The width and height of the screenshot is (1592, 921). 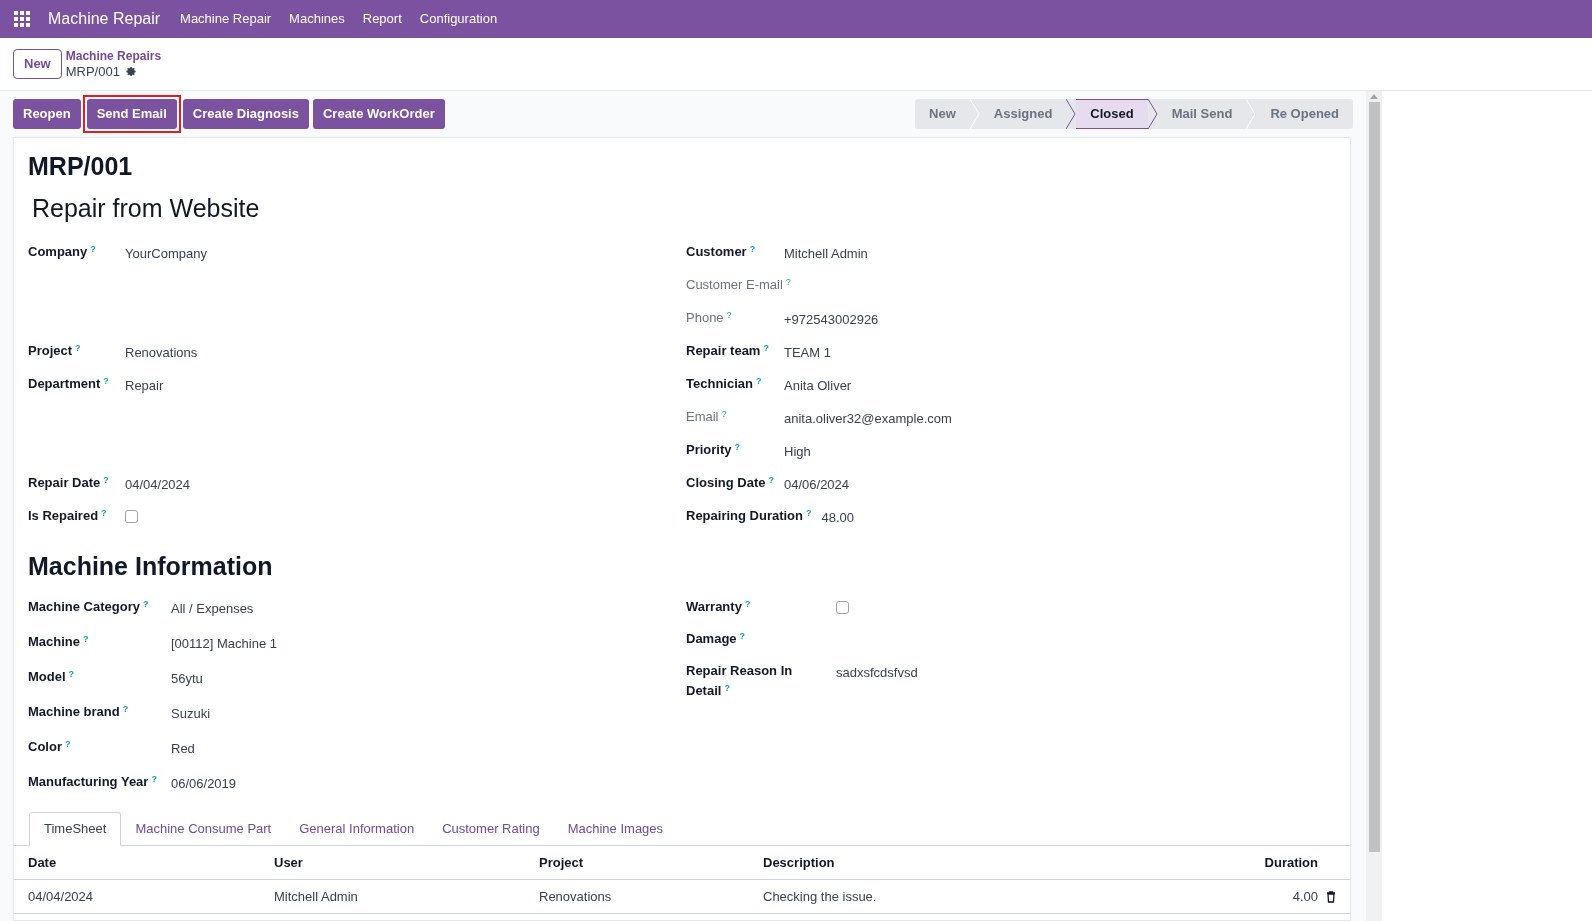 What do you see at coordinates (716, 638) in the screenshot?
I see `field-label: Damage $^{?}$` at bounding box center [716, 638].